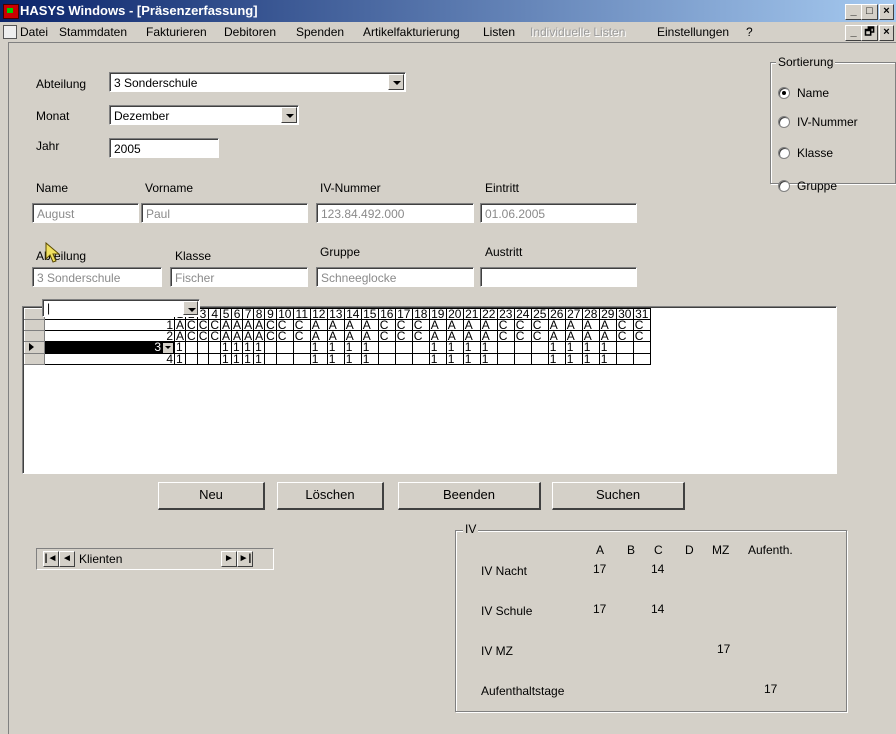  I want to click on grid-header-day: 18, so click(420, 314).